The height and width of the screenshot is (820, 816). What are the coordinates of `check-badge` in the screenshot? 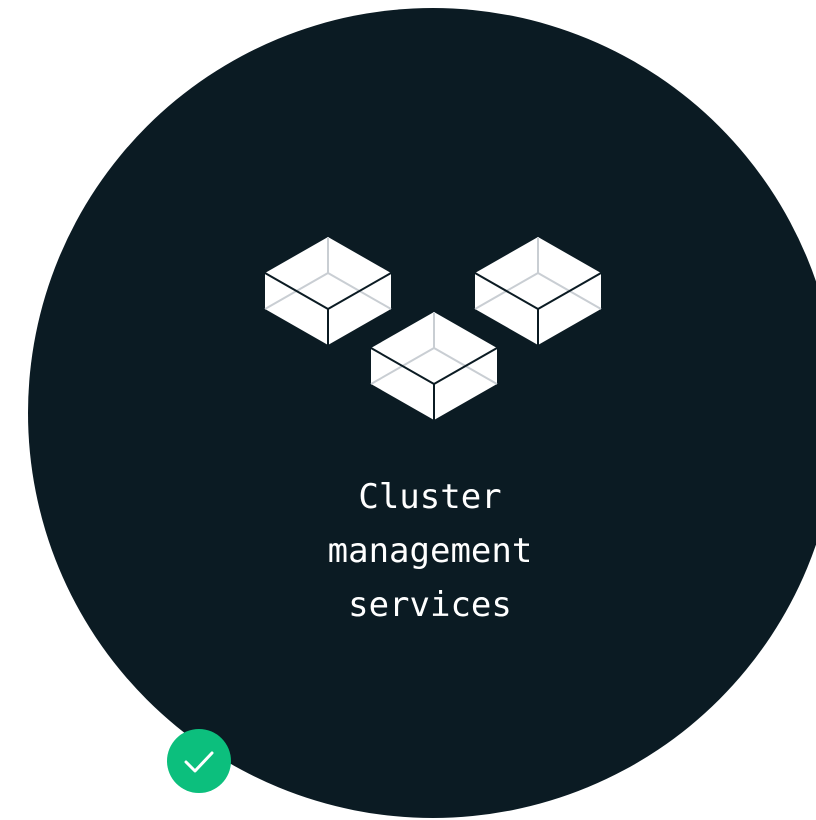 It's located at (199, 761).